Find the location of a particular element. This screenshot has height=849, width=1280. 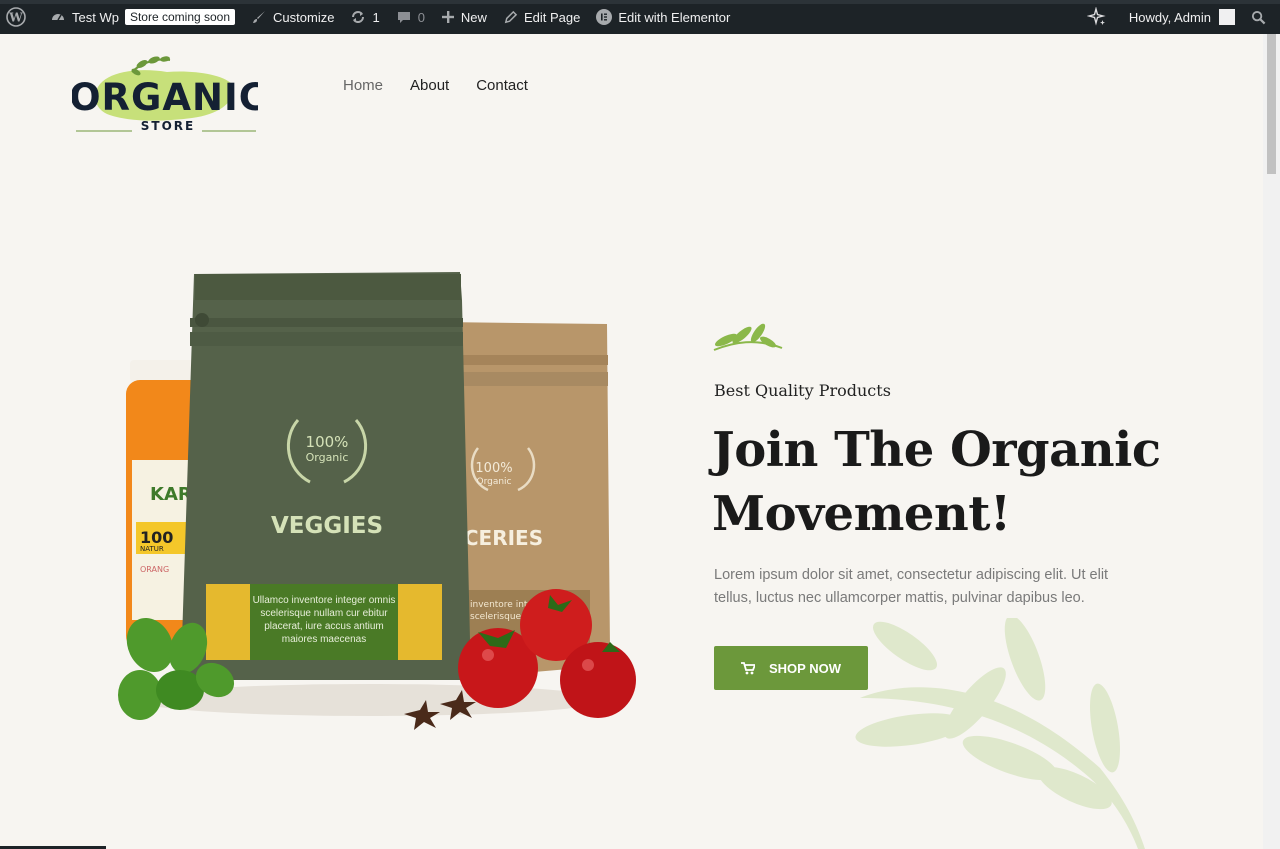

ai-sparkle-button is located at coordinates (1100, 17).